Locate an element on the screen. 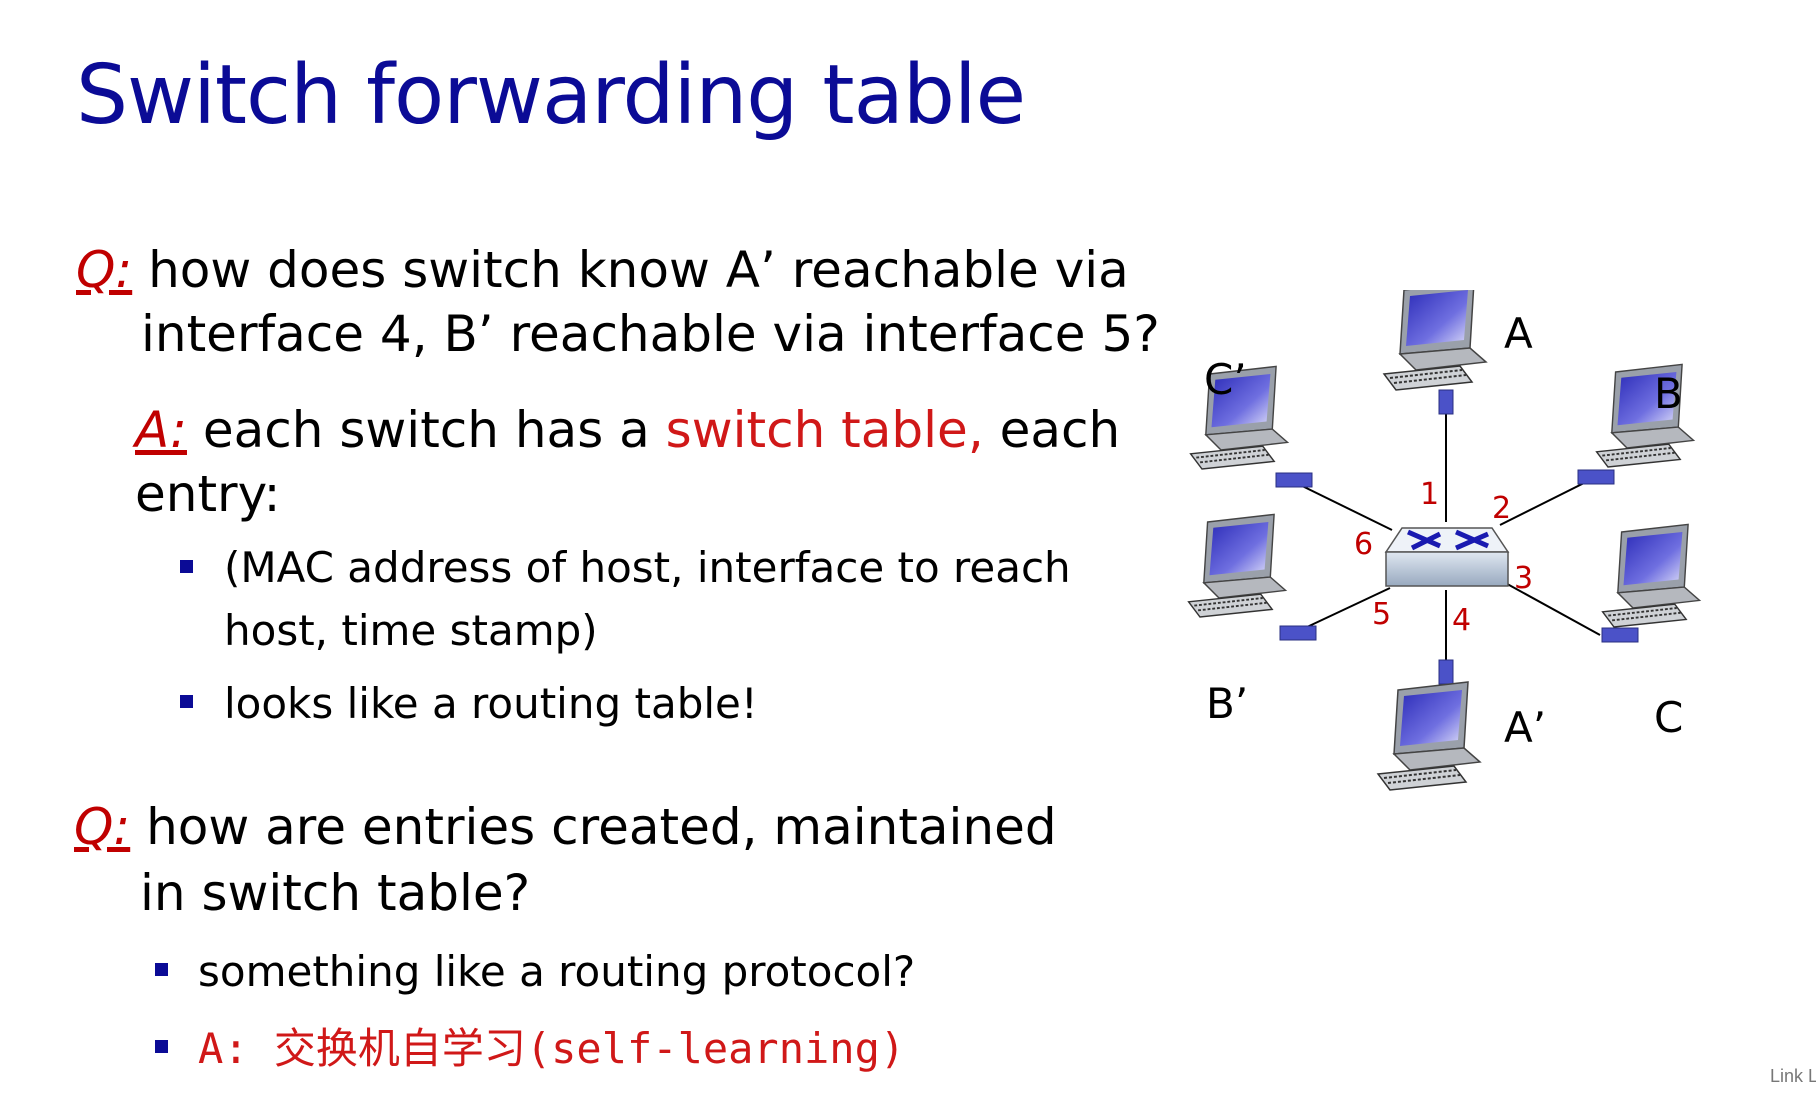 Image resolution: width=1816 pixels, height=1094 pixels. question-1: Q: how does switch know A’ reachable via is located at coordinates (602, 270).